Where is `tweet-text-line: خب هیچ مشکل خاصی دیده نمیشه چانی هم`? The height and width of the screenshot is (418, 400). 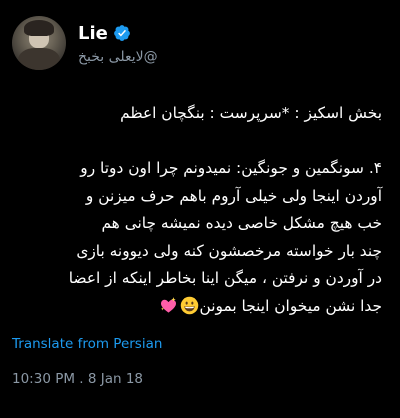
tweet-text-line: خب هیچ مشکل خاصی دیده نمیشه چانی هم is located at coordinates (241, 223).